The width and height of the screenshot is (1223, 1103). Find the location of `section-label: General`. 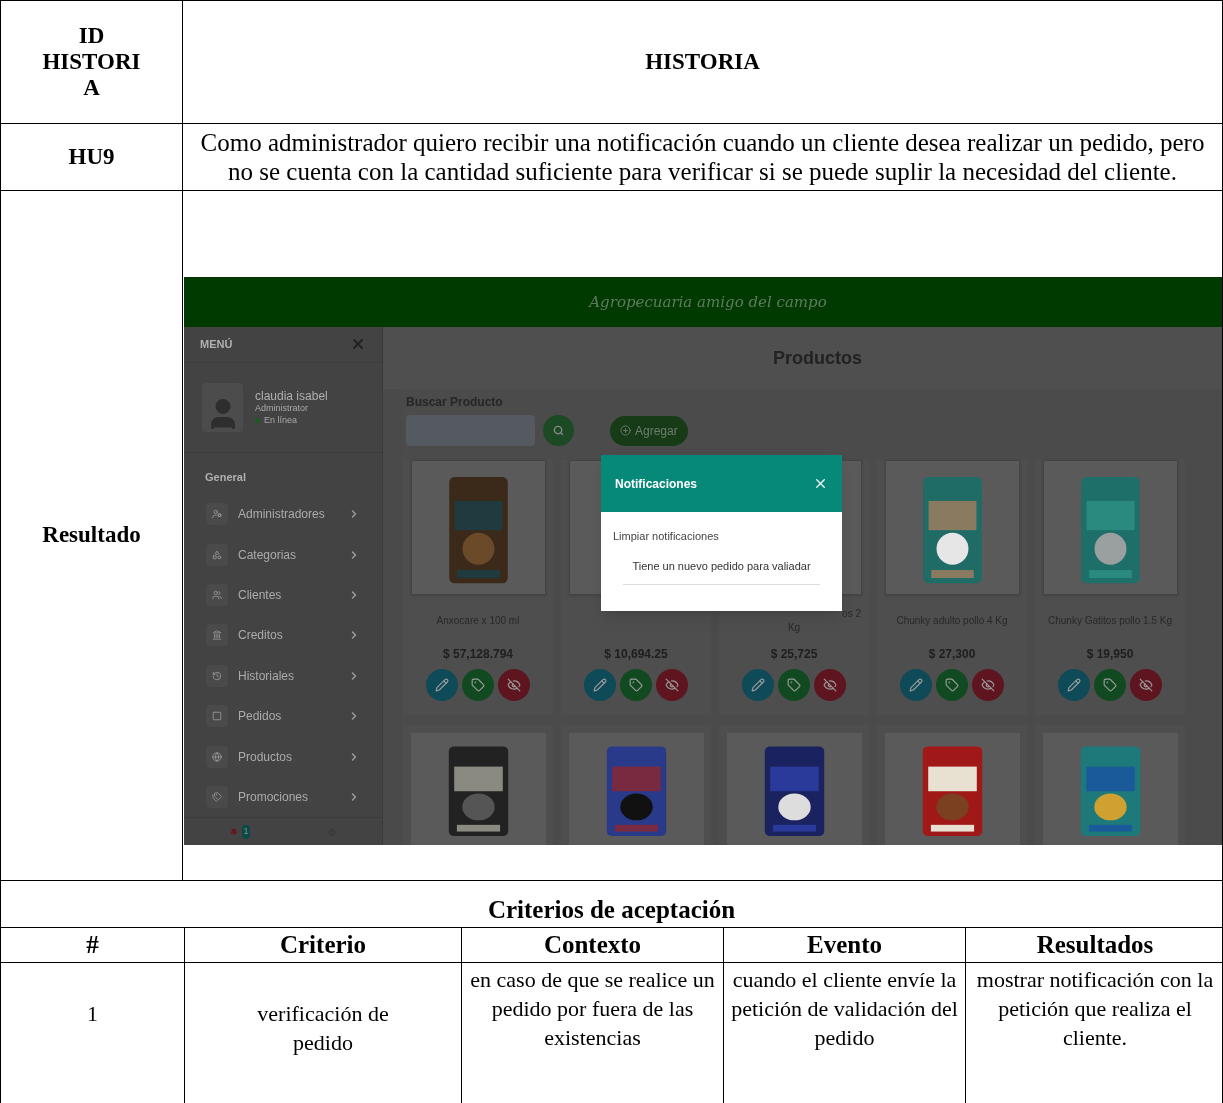

section-label: General is located at coordinates (225, 478).